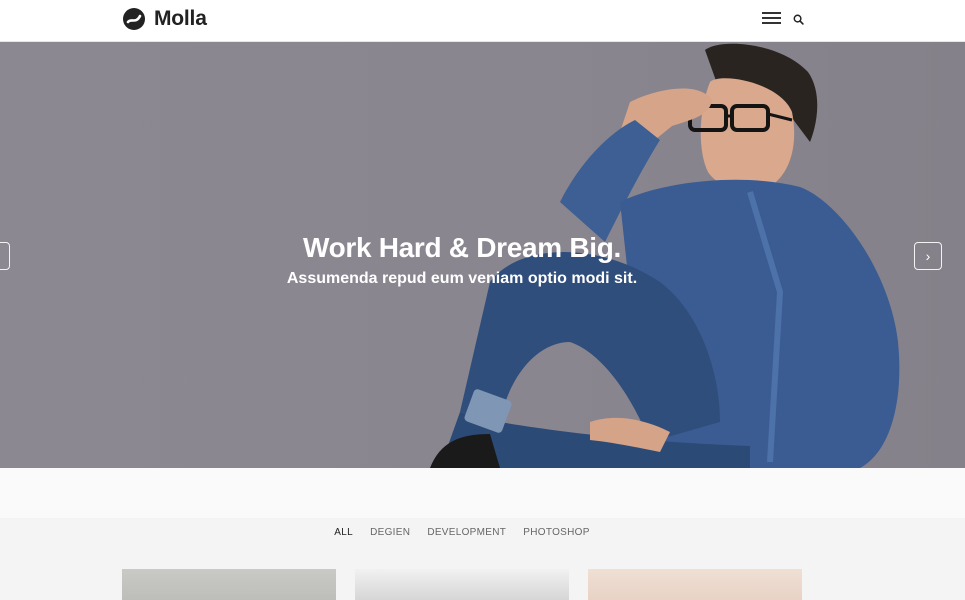  Describe the element at coordinates (466, 532) in the screenshot. I see `filter-development: DEVELOPMENT` at that location.